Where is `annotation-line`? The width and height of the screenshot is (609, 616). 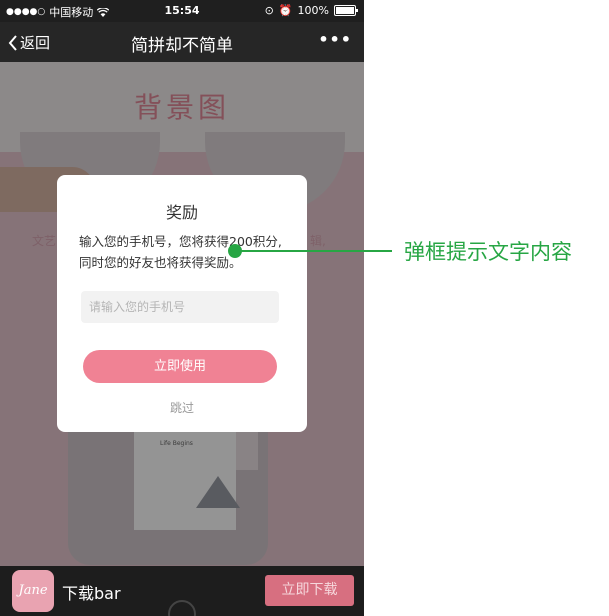
annotation-line is located at coordinates (314, 251).